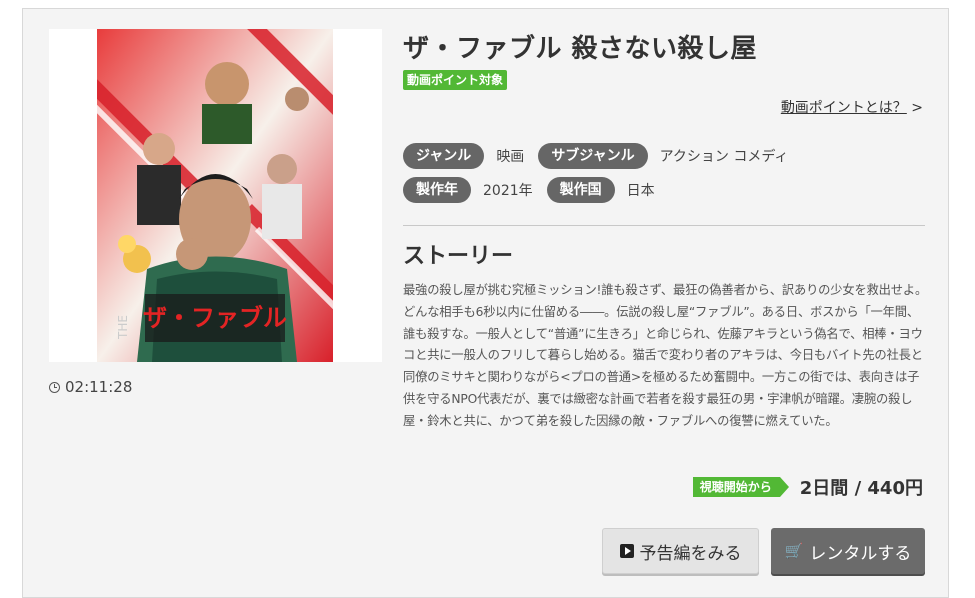  Describe the element at coordinates (690, 553) in the screenshot. I see `watch-trailer-label: 予告編をみる` at that location.